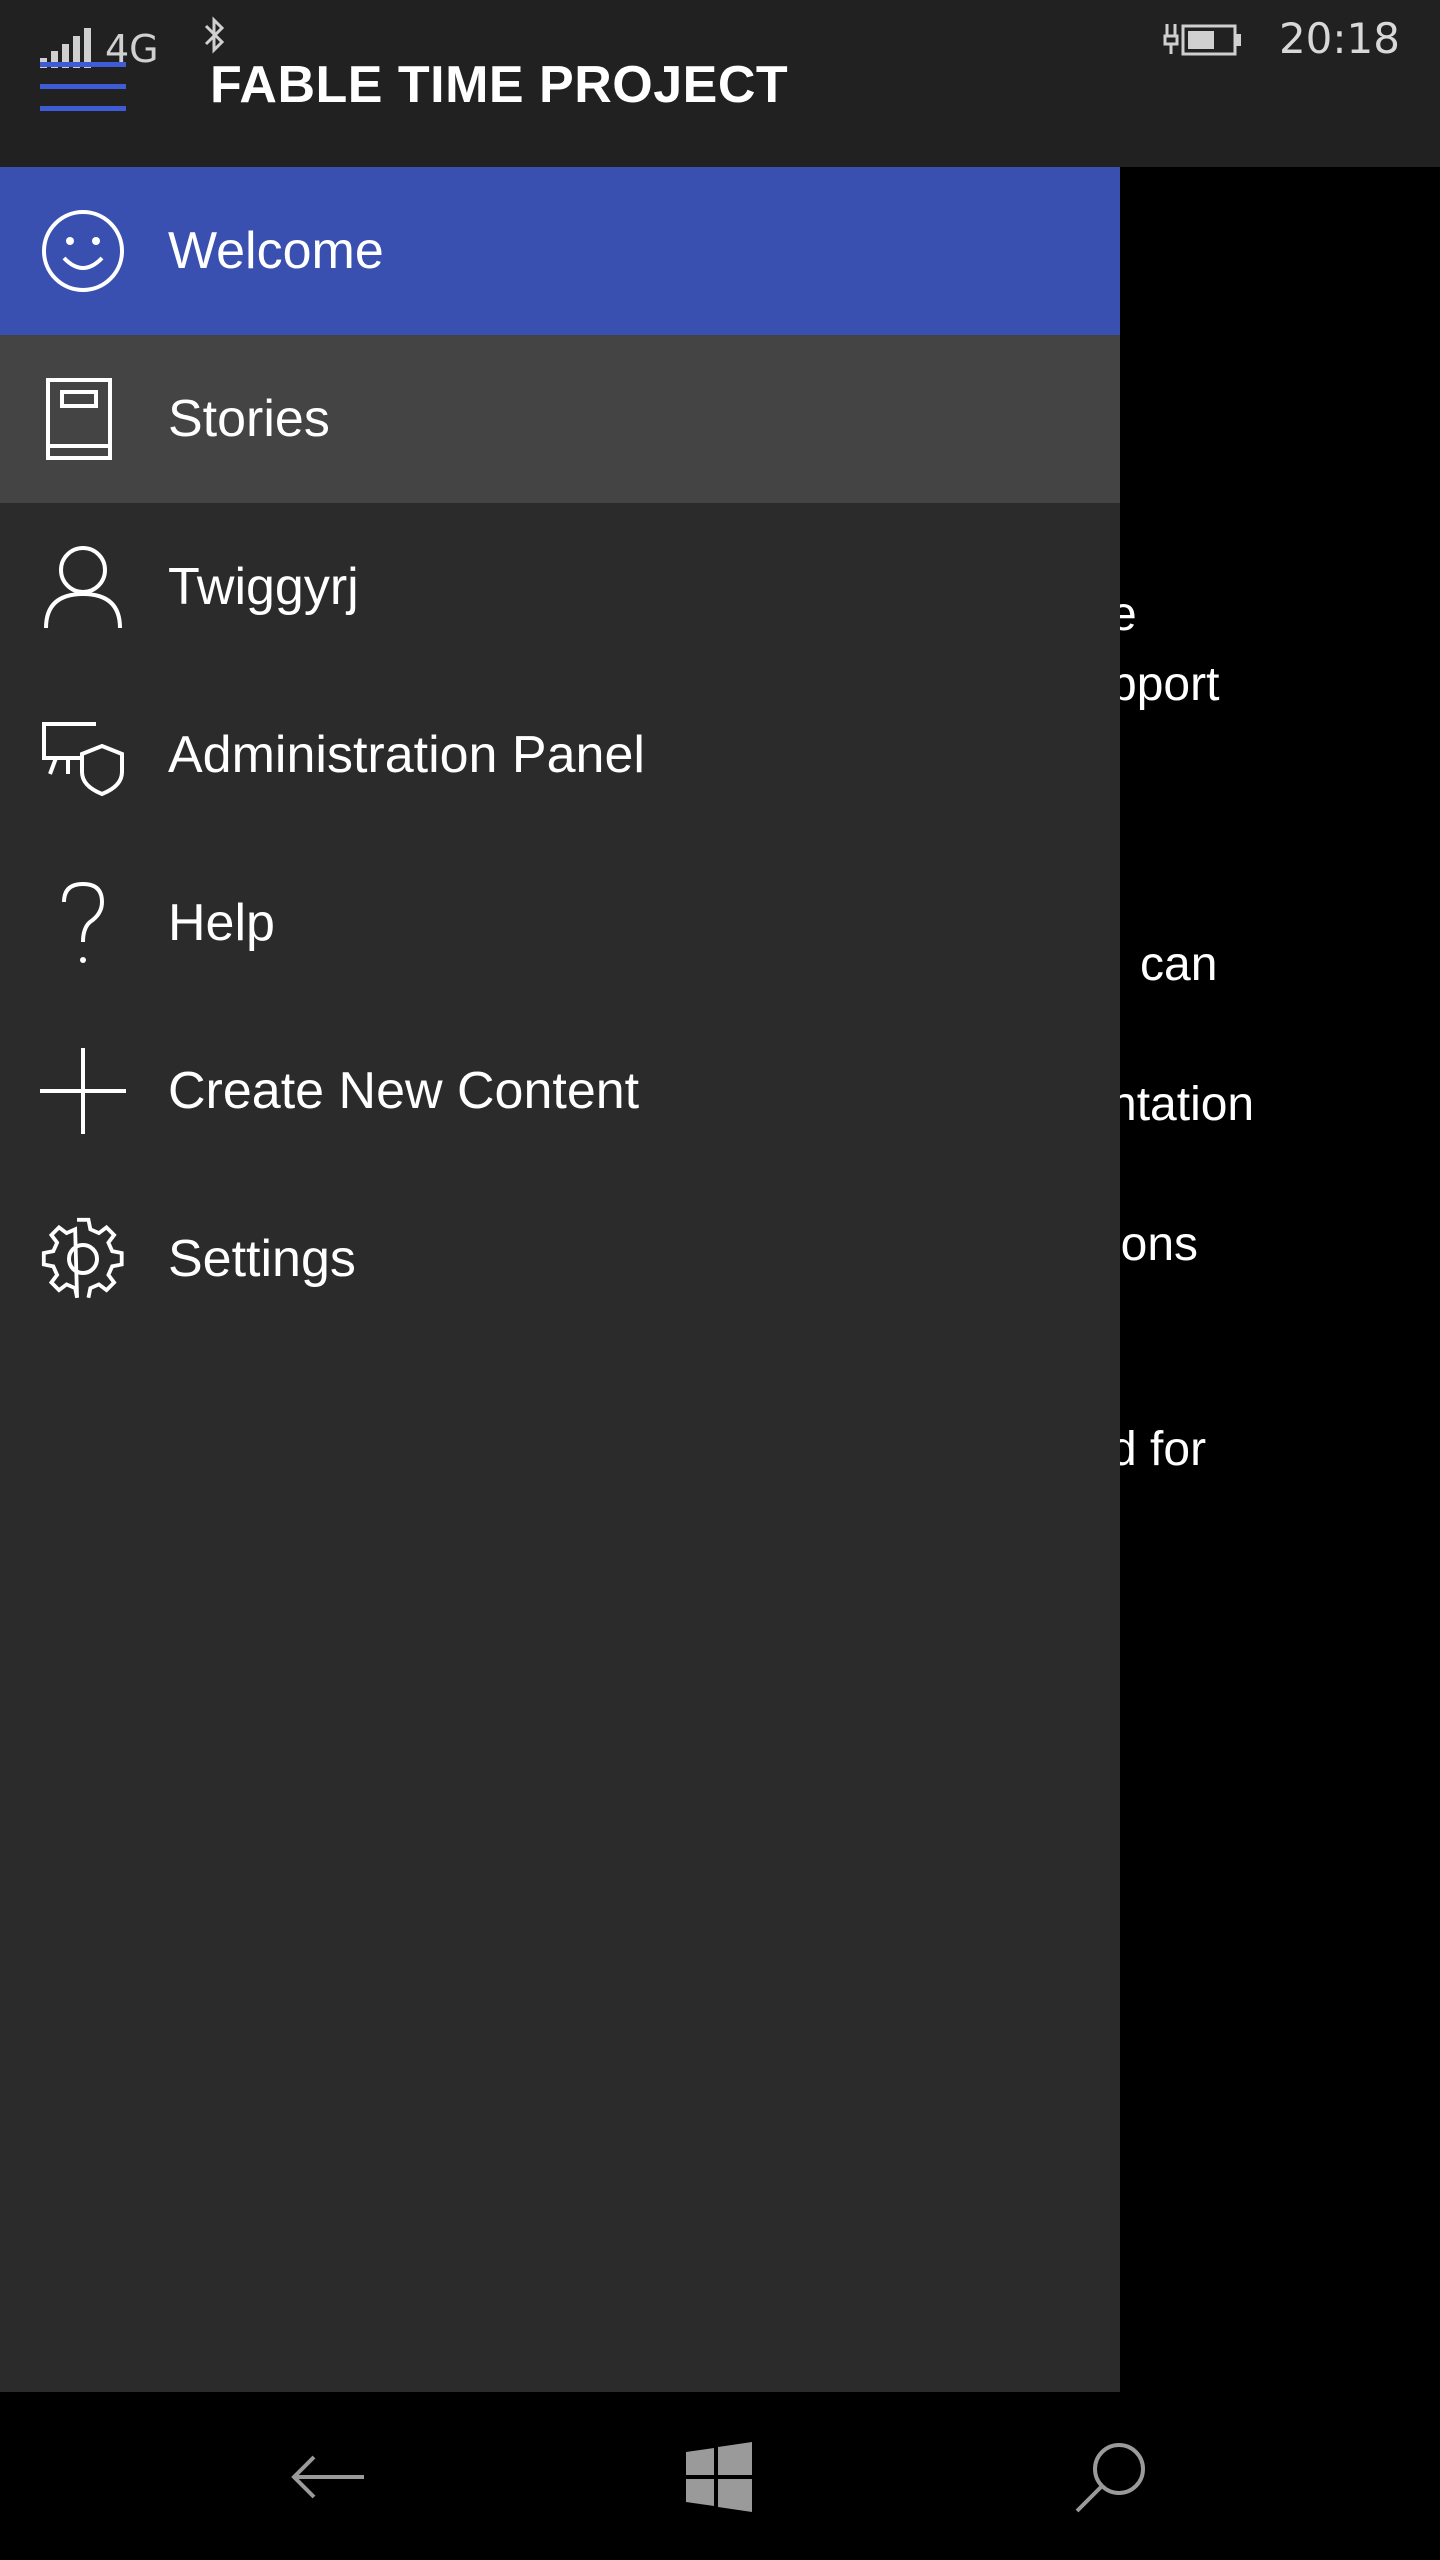 Image resolution: width=1440 pixels, height=2560 pixels. I want to click on nav-label: Help, so click(221, 923).